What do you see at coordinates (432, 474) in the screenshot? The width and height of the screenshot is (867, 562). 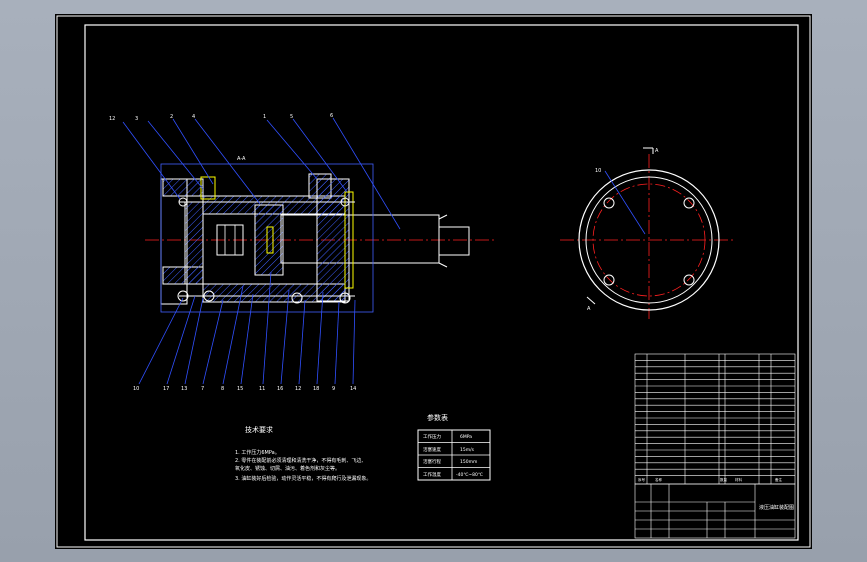 I see `param-name: 工作温度` at bounding box center [432, 474].